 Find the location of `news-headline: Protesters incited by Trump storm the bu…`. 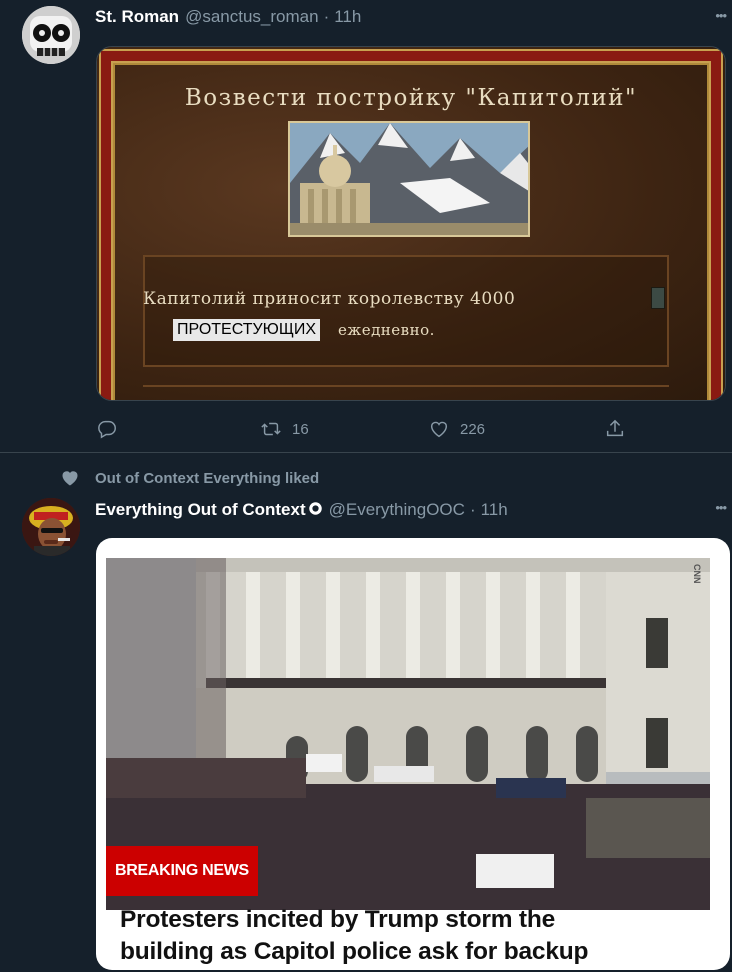

news-headline: Protesters incited by Trump storm the bu… is located at coordinates (420, 936).